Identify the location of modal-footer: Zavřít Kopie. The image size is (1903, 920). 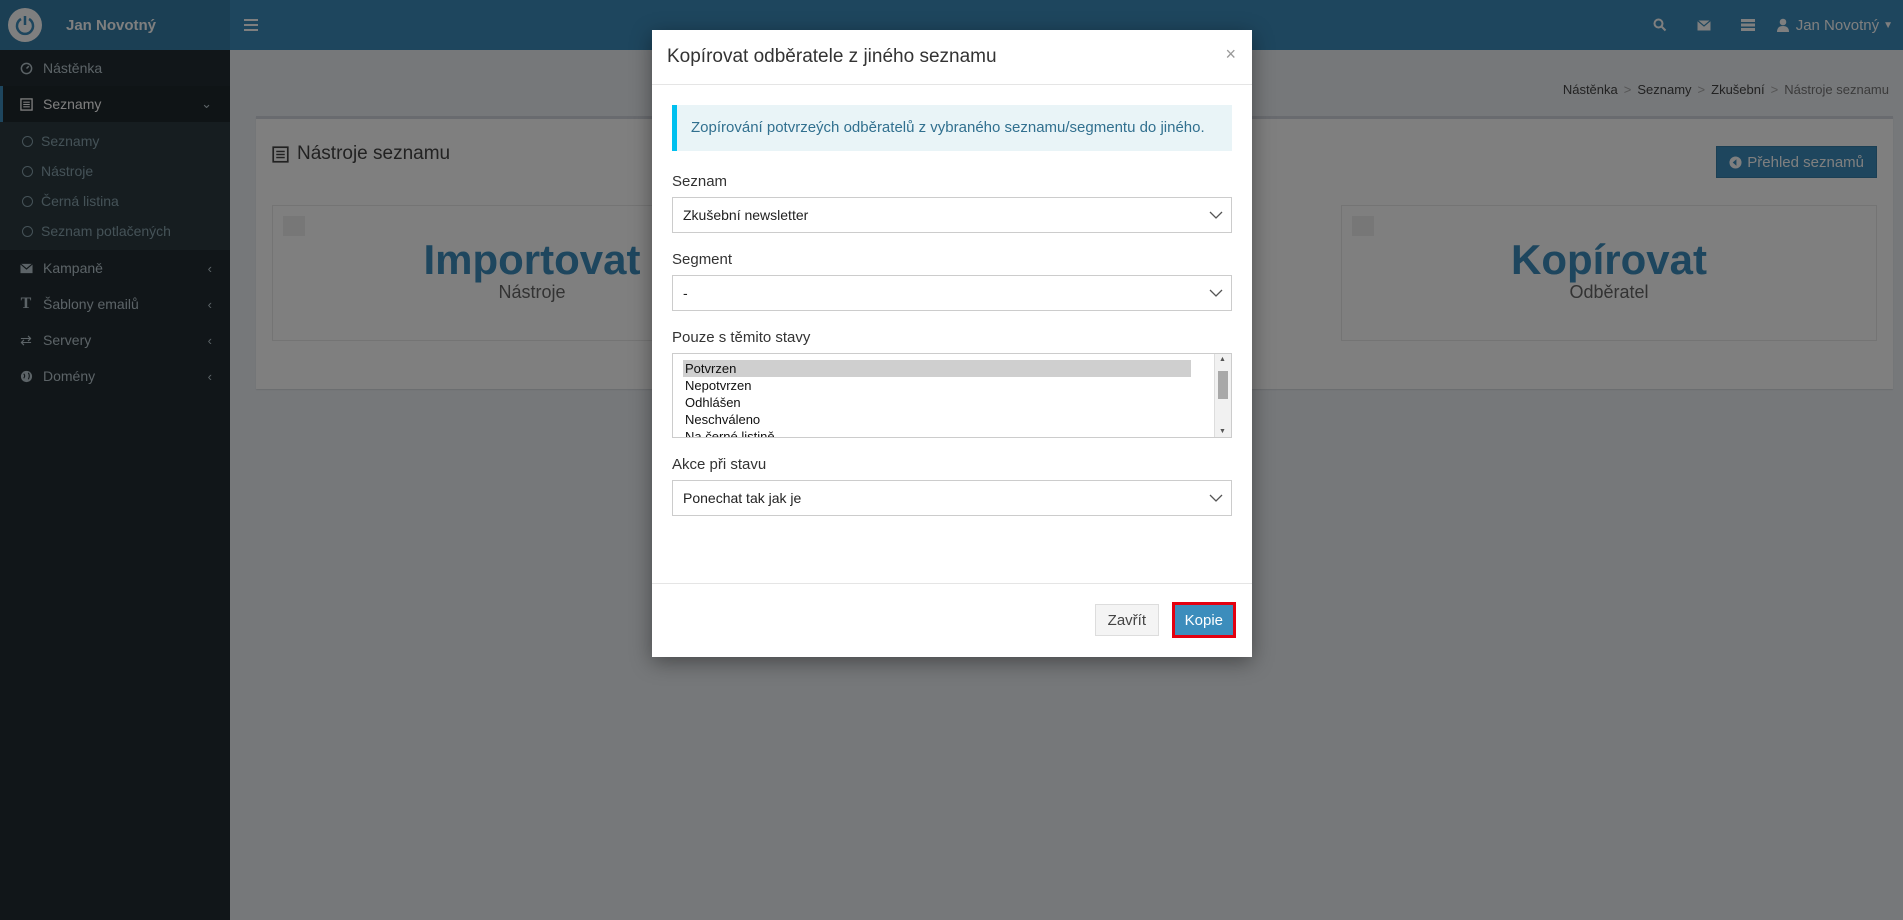
(952, 620).